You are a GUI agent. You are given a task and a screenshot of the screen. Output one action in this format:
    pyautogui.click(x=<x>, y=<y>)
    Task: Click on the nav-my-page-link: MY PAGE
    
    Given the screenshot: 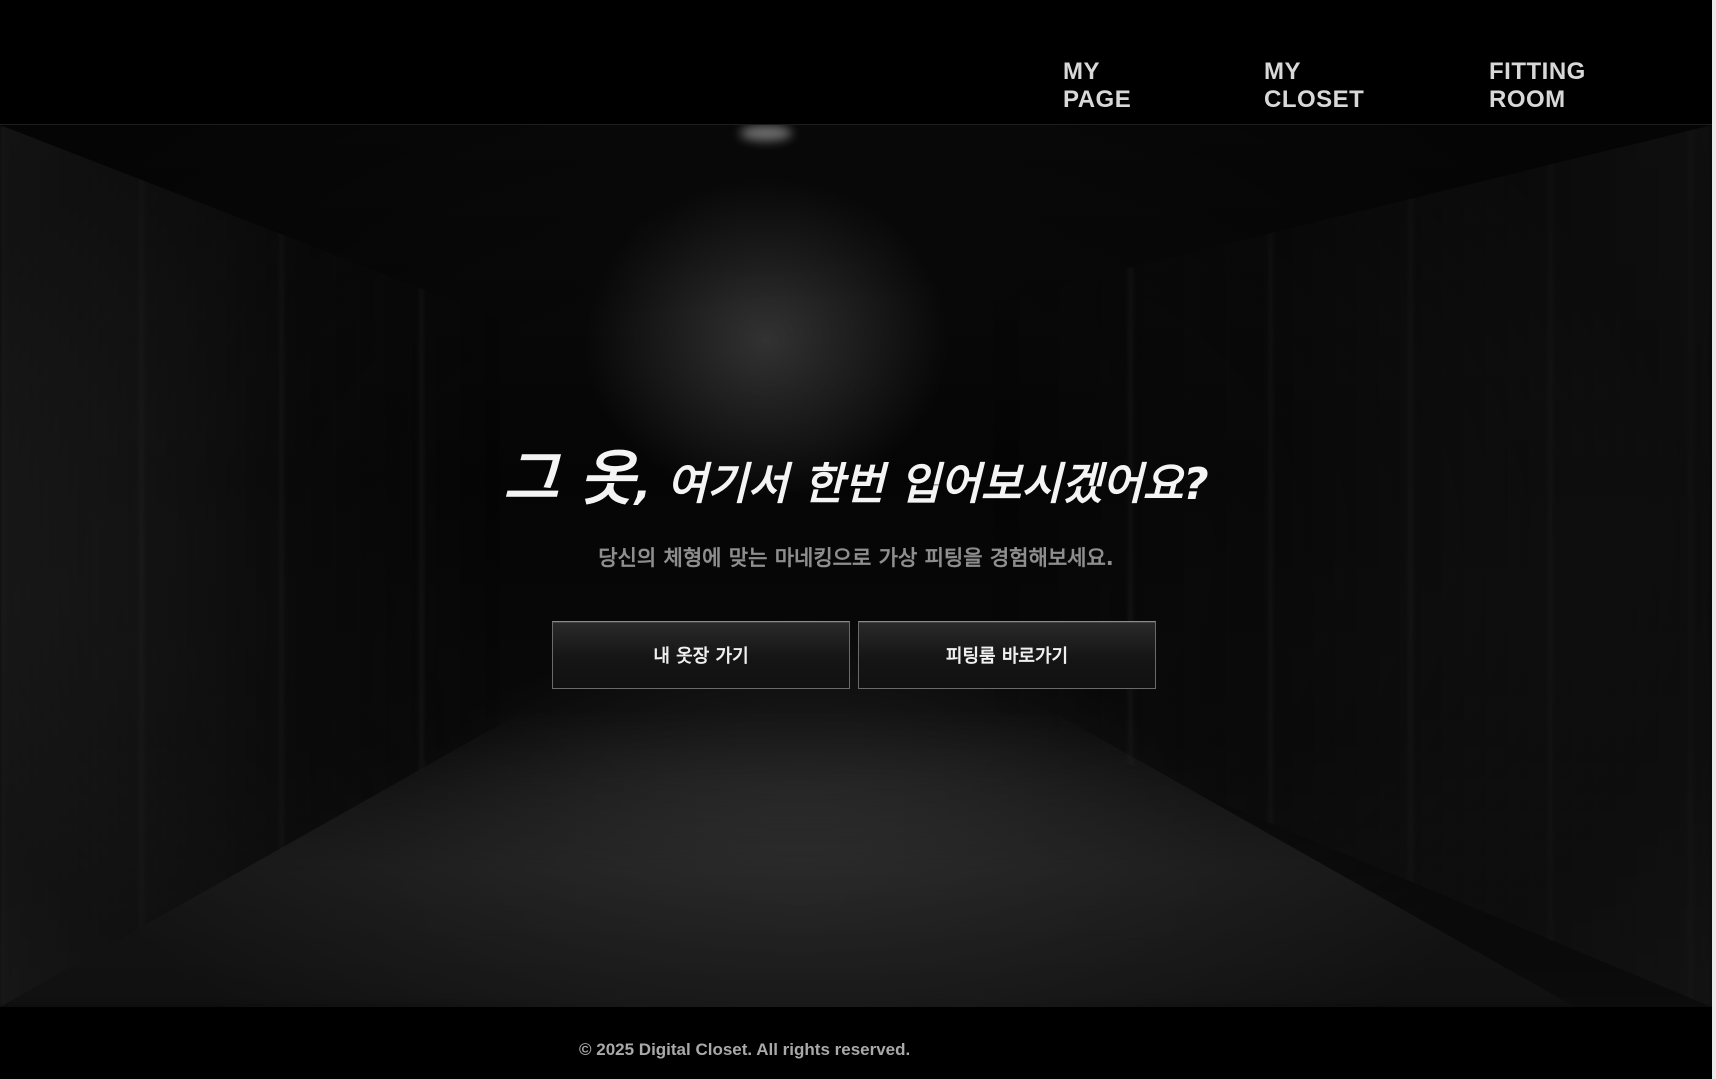 What is the action you would take?
    pyautogui.click(x=1118, y=86)
    